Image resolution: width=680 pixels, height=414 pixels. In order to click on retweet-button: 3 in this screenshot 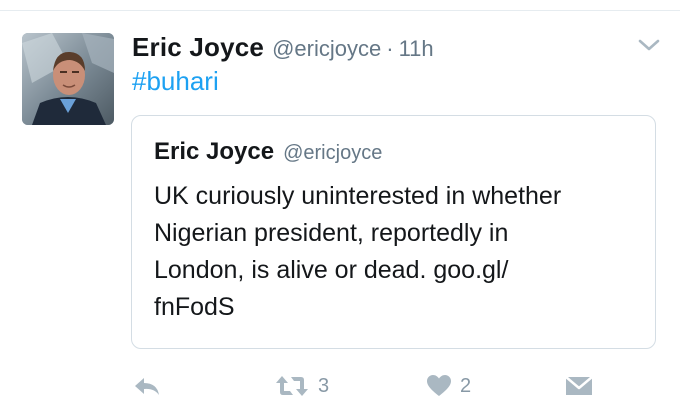, I will do `click(301, 386)`.